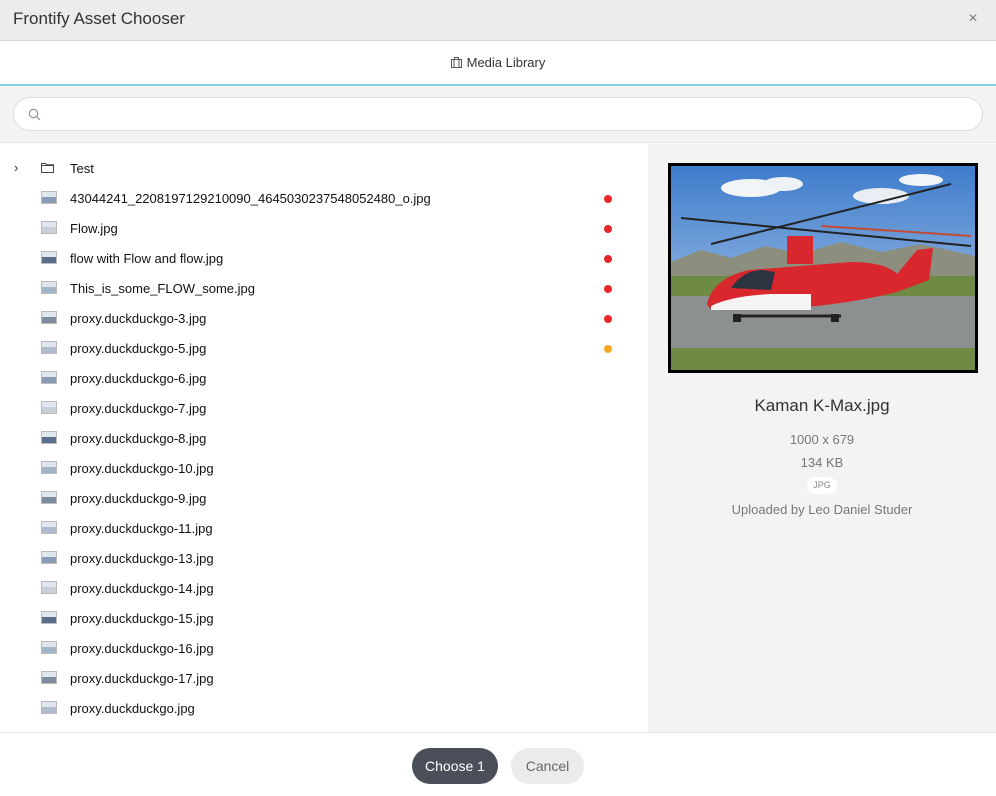  Describe the element at coordinates (547, 766) in the screenshot. I see `cancel-button: Cancel` at that location.